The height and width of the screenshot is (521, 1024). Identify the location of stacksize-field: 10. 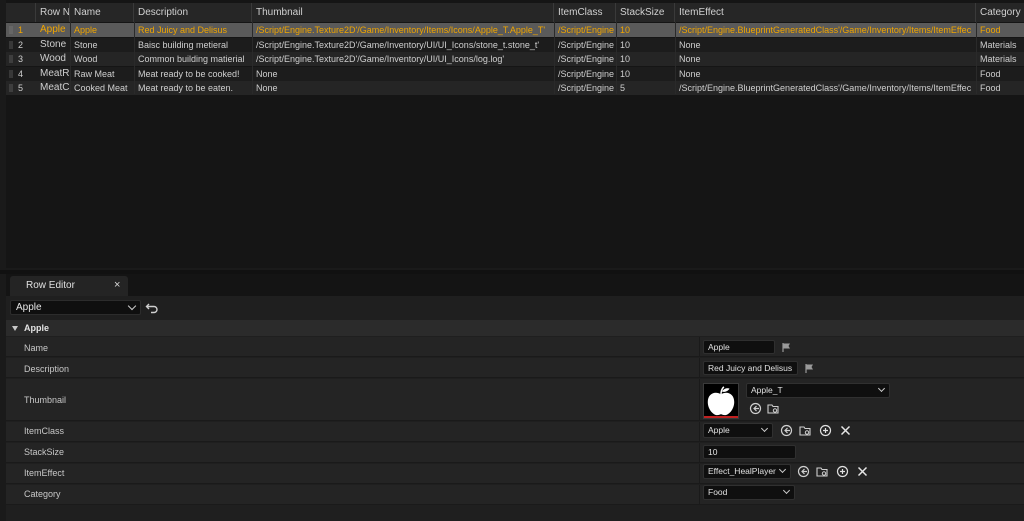
(749, 452).